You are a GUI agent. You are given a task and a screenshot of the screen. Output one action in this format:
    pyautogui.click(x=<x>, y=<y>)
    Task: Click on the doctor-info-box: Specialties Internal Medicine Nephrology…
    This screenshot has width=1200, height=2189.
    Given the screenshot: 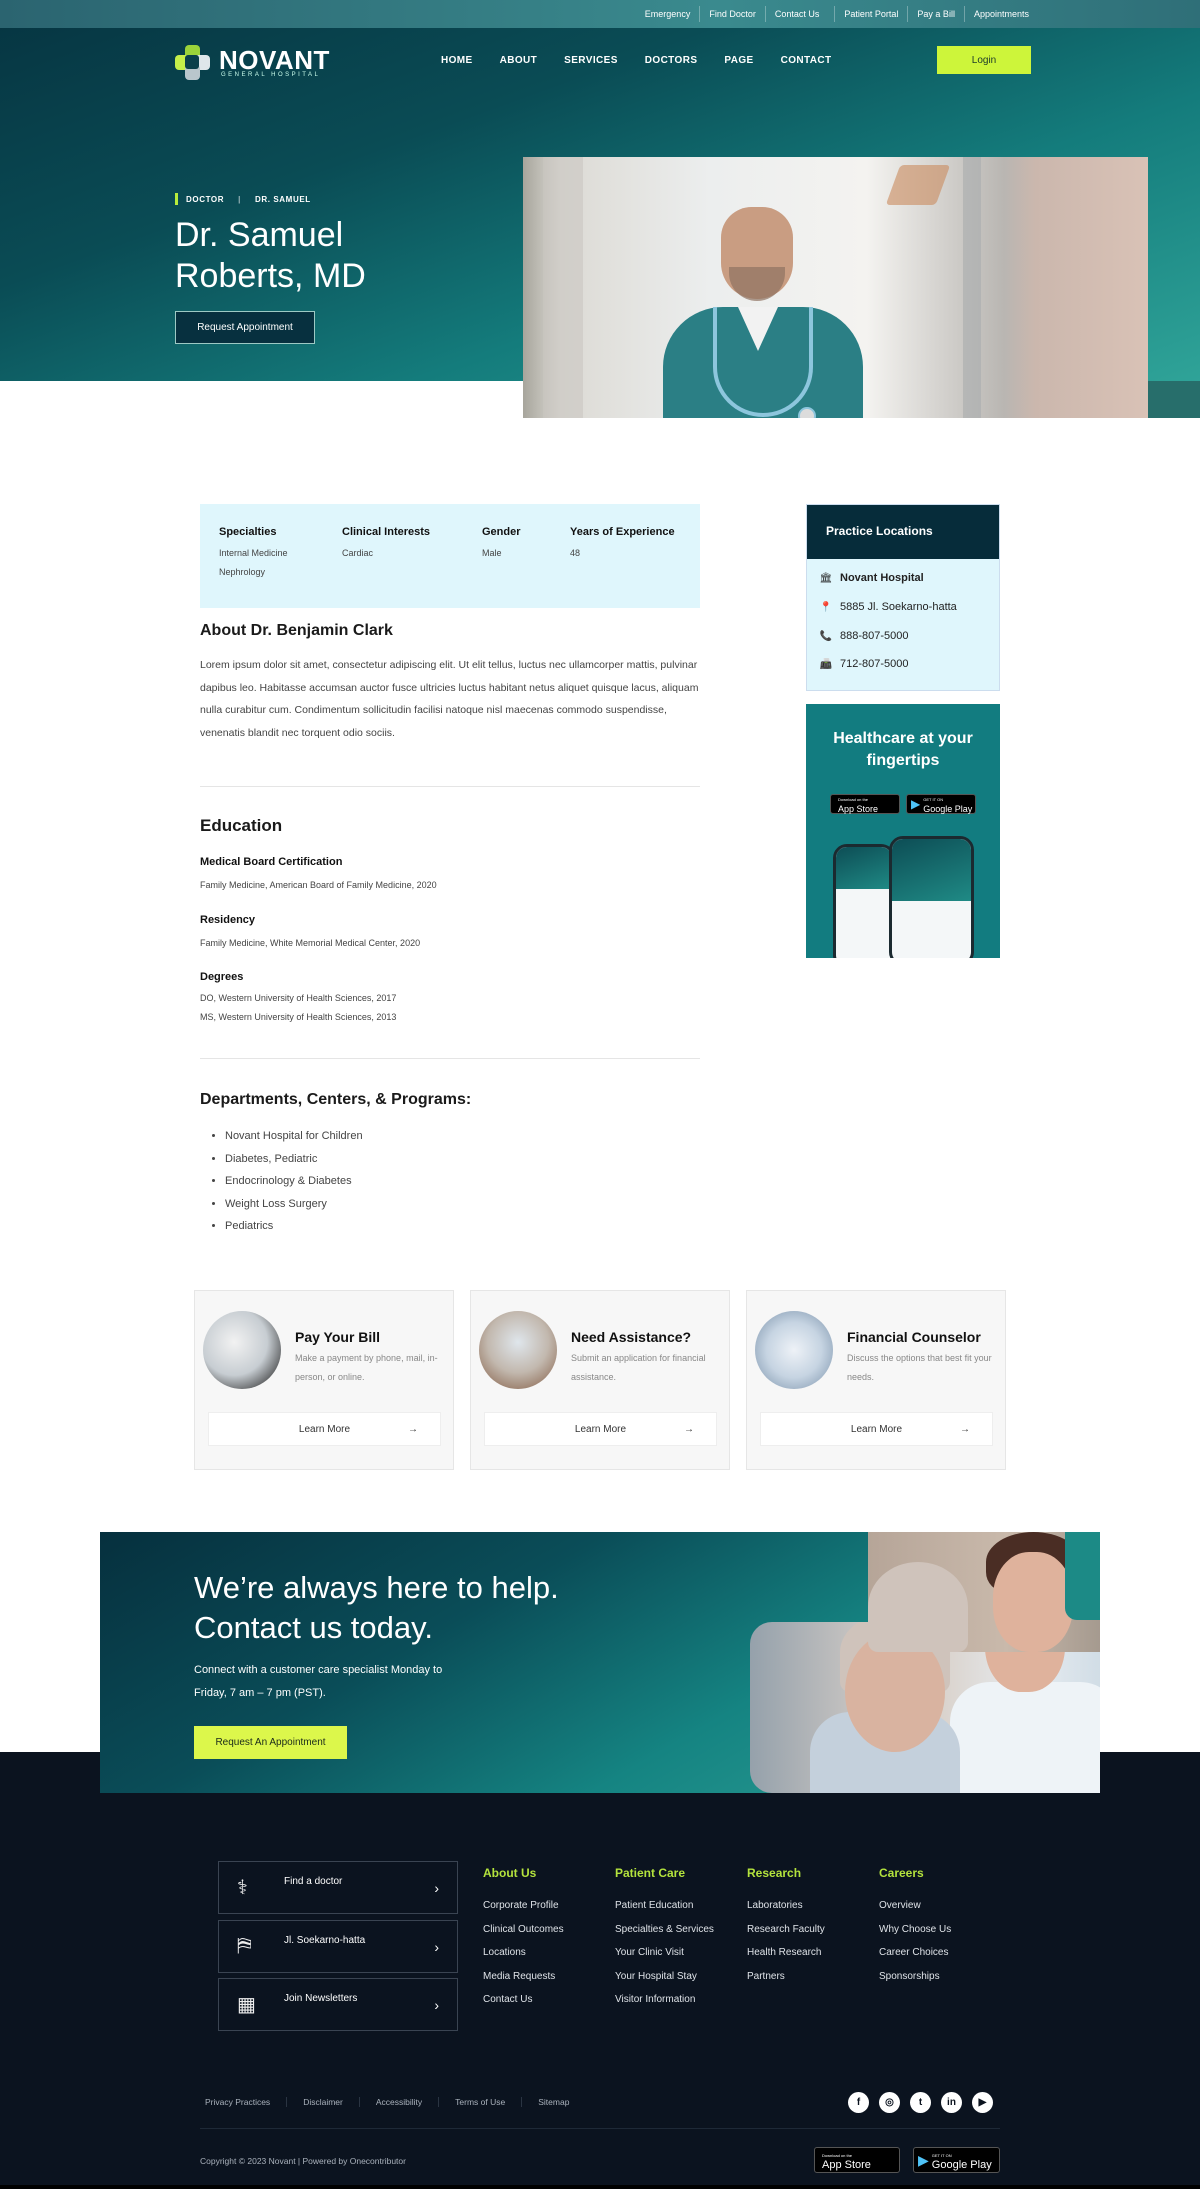 What is the action you would take?
    pyautogui.click(x=450, y=556)
    